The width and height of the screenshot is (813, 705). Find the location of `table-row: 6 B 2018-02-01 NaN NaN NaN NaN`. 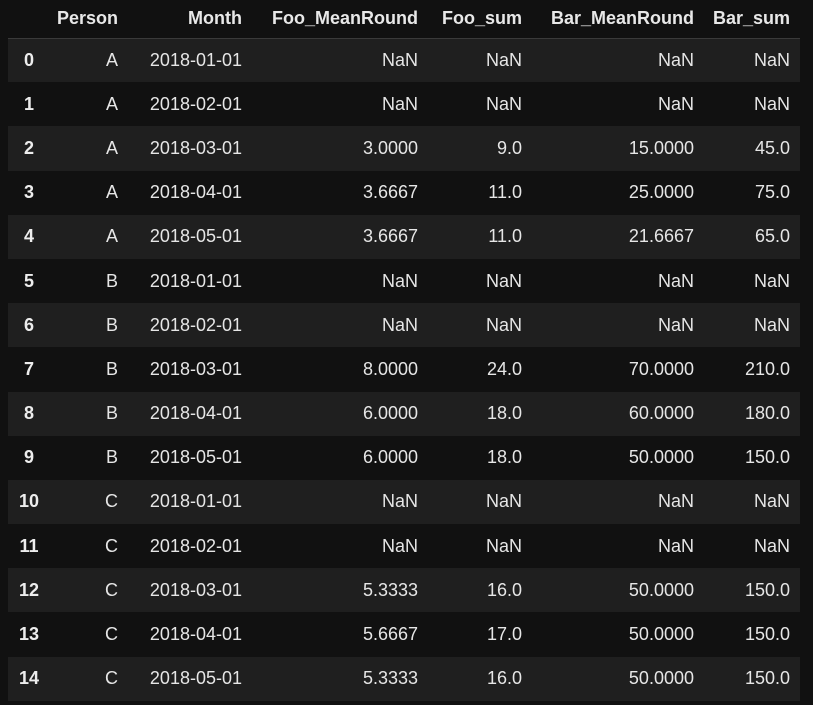

table-row: 6 B 2018-02-01 NaN NaN NaN NaN is located at coordinates (404, 325).